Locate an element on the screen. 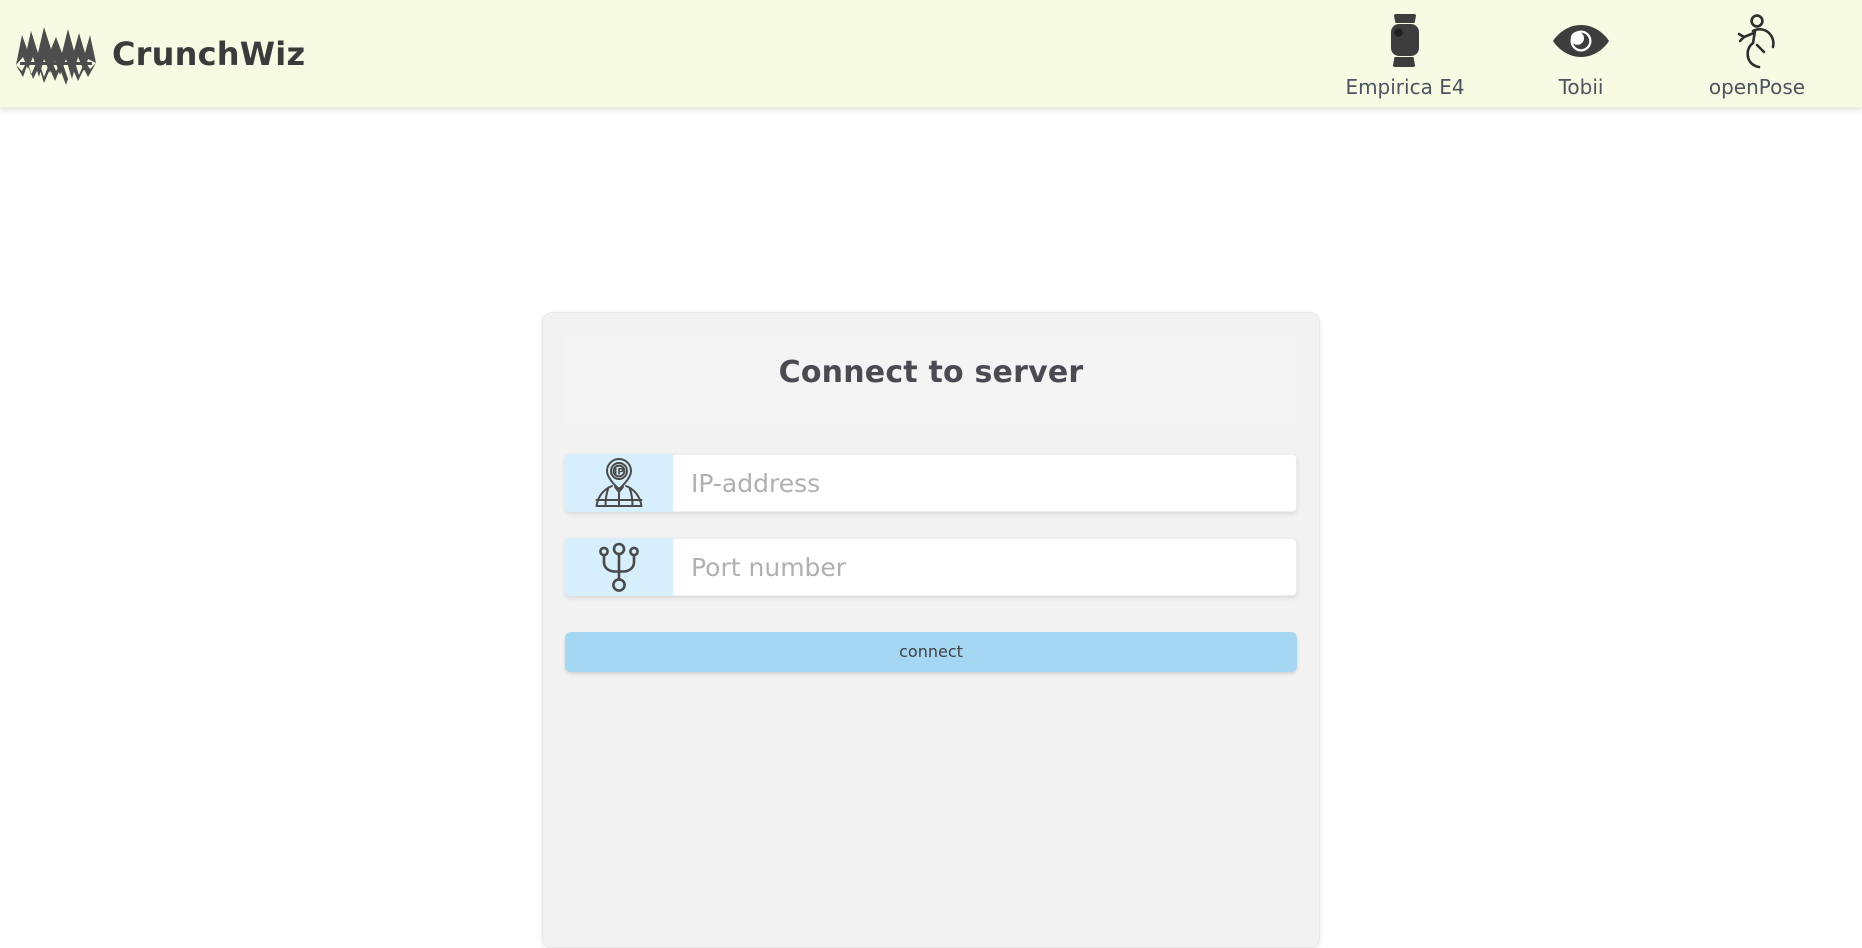 The image size is (1862, 948). card-header: Connect to server is located at coordinates (931, 379).